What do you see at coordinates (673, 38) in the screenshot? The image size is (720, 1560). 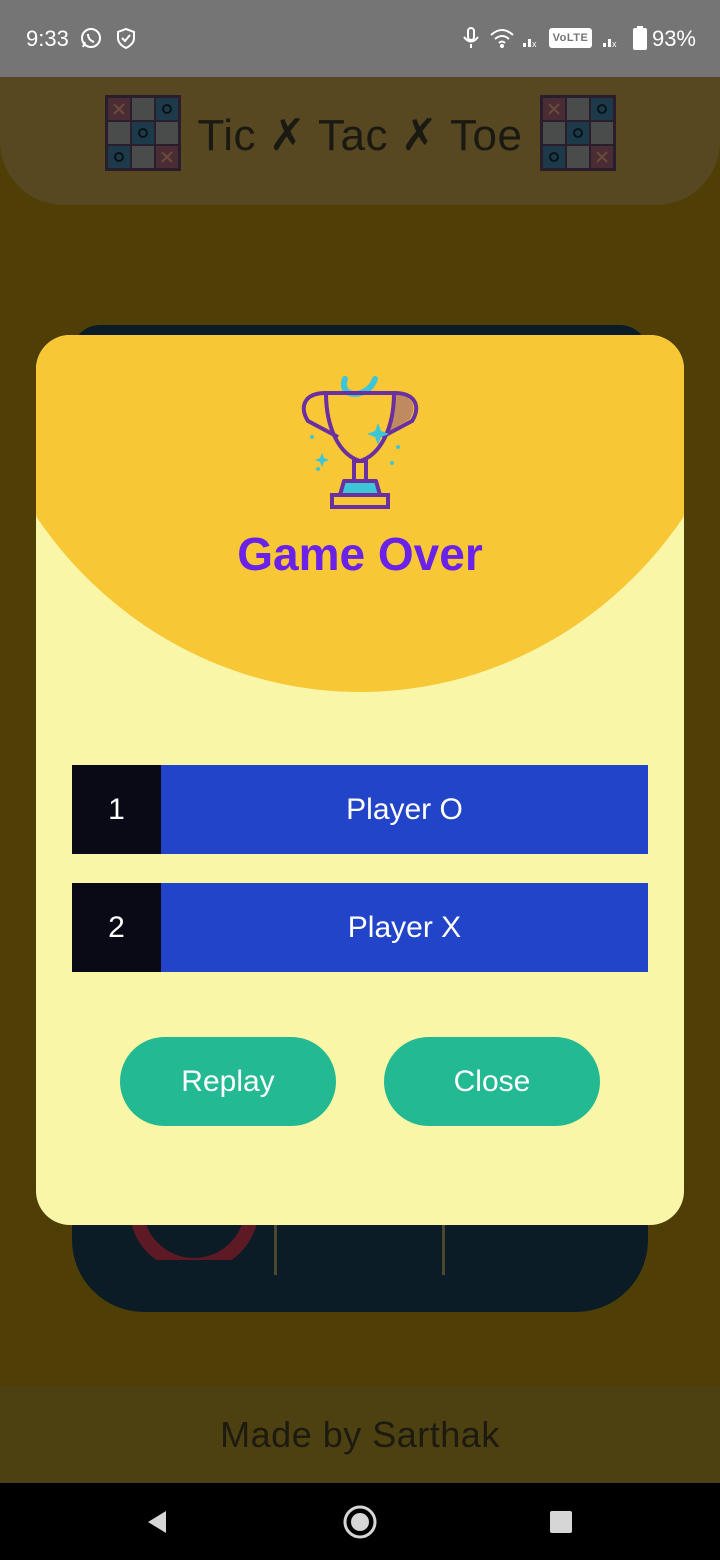 I see `battery-percentage: 93%` at bounding box center [673, 38].